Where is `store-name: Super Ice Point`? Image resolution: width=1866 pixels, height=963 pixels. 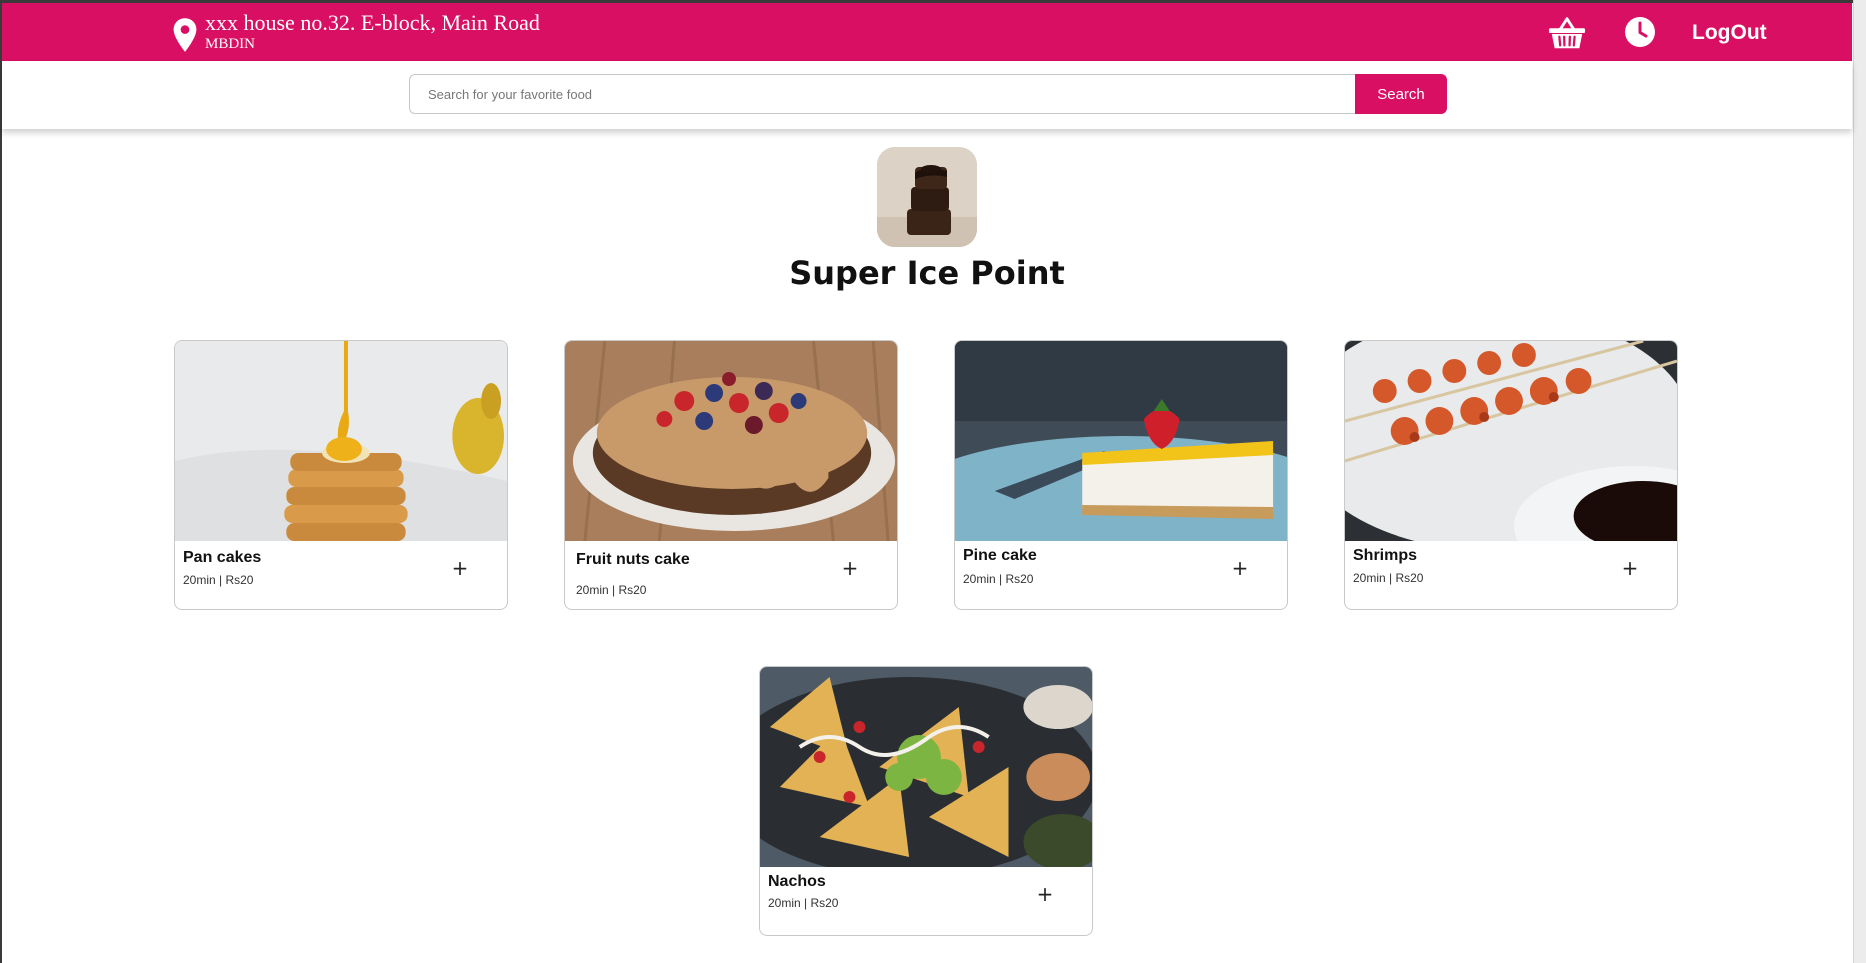
store-name: Super Ice Point is located at coordinates (927, 273).